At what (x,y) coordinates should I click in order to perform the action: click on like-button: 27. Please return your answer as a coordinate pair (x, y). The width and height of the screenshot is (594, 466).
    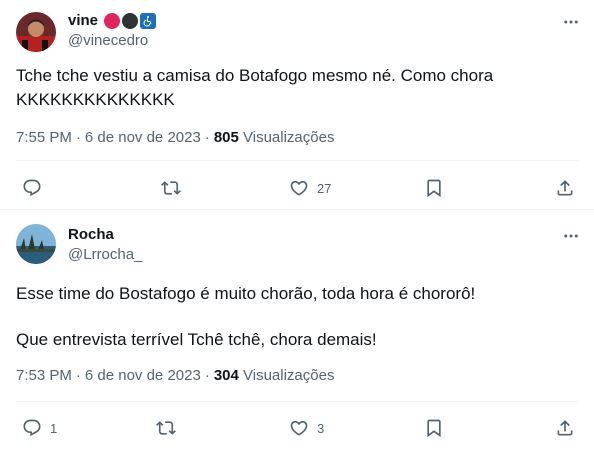
    Looking at the image, I should click on (310, 188).